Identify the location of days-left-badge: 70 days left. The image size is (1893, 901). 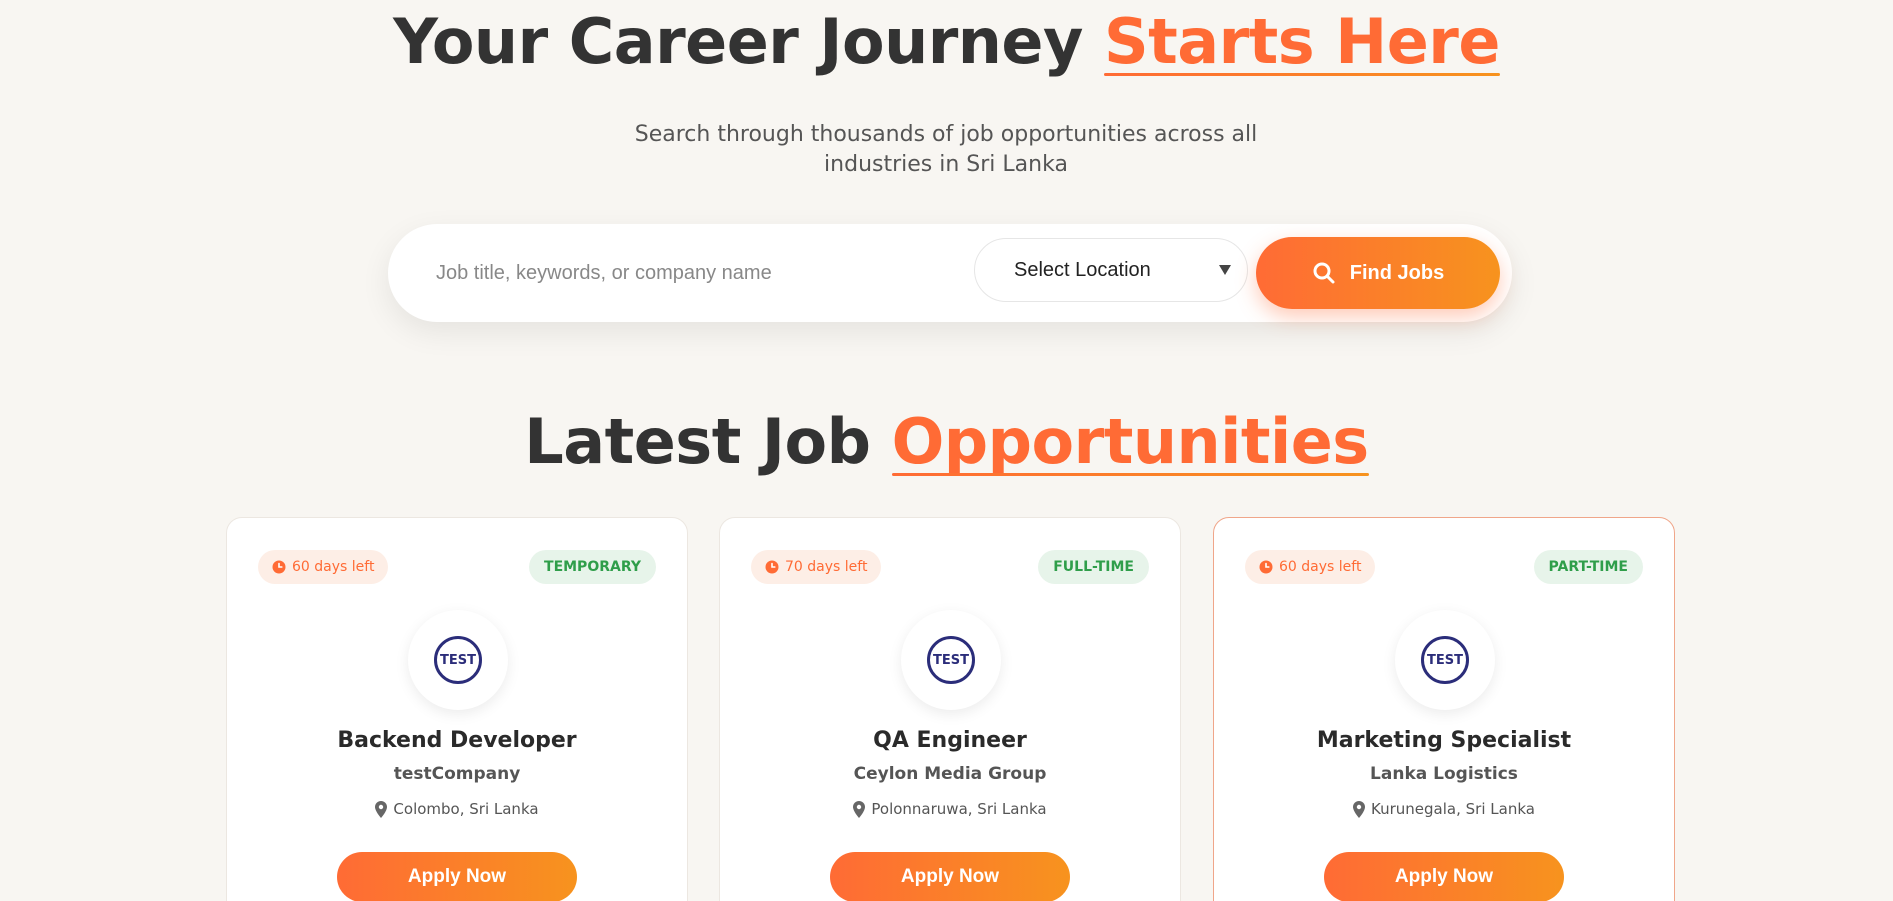
(816, 567).